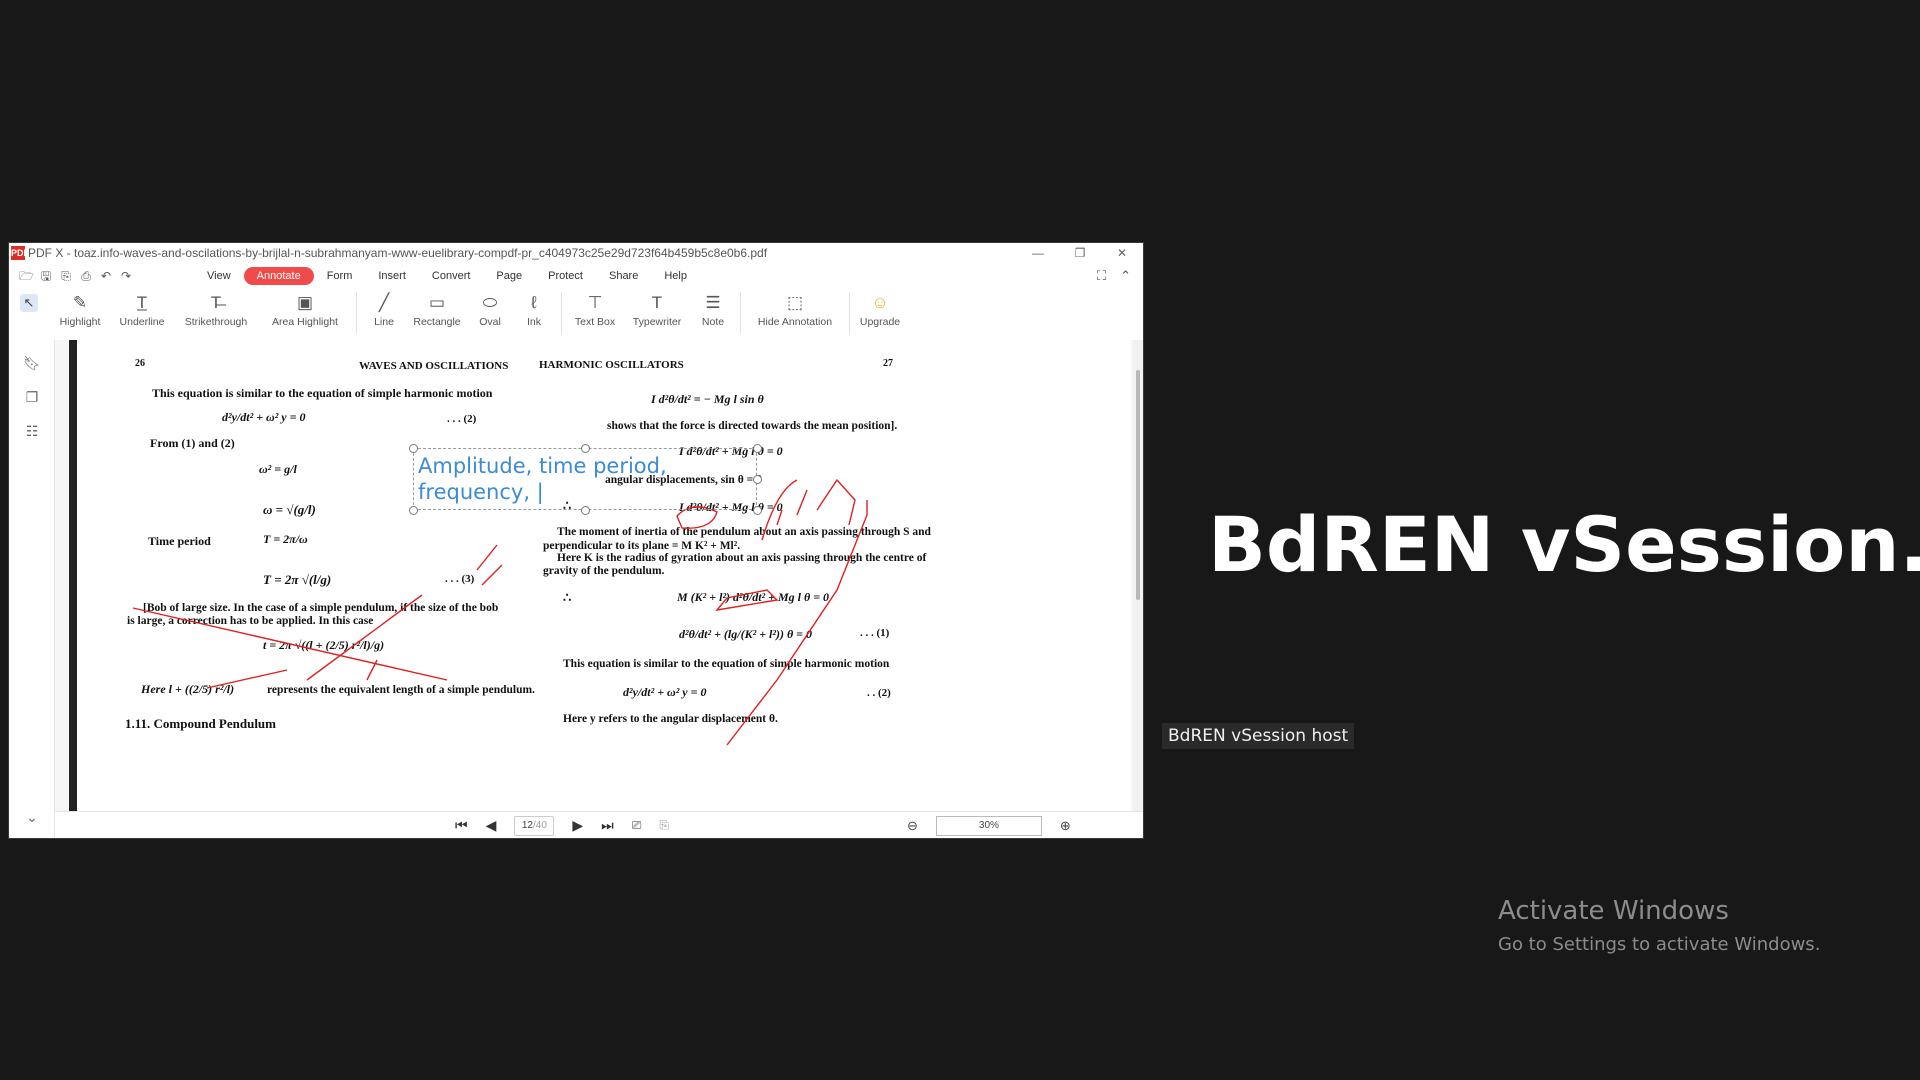 Image resolution: width=1920 pixels, height=1080 pixels. I want to click on redo-icon: ↷, so click(126, 276).